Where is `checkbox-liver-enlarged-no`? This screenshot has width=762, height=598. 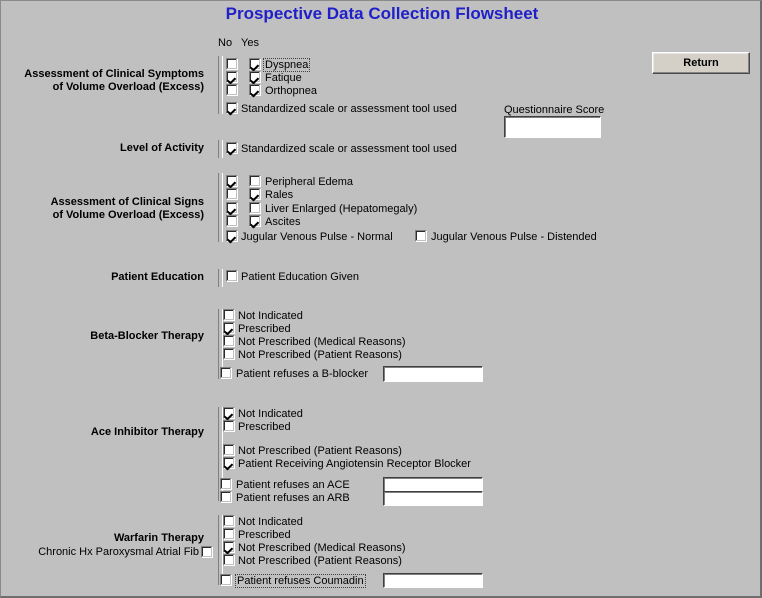 checkbox-liver-enlarged-no is located at coordinates (232, 208).